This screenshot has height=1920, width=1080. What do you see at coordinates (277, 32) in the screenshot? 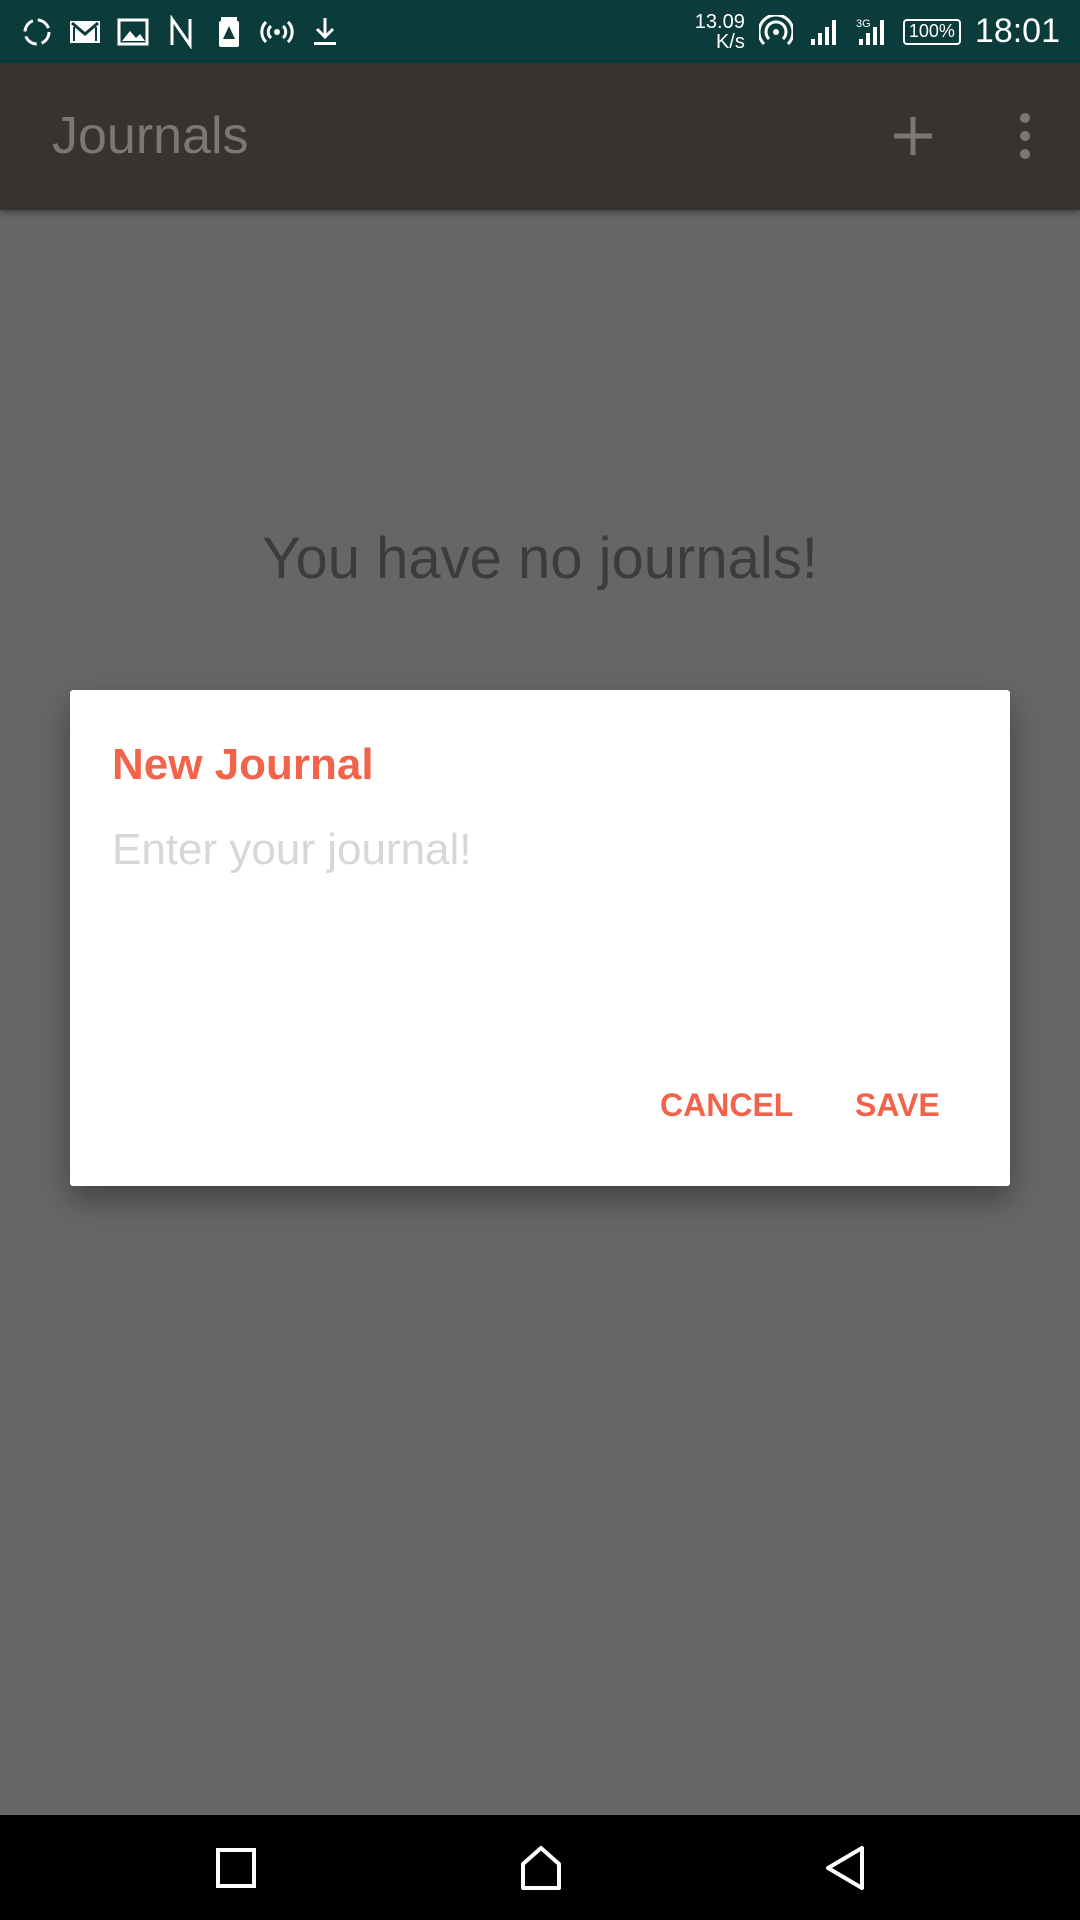
I see `hotspot-icon` at bounding box center [277, 32].